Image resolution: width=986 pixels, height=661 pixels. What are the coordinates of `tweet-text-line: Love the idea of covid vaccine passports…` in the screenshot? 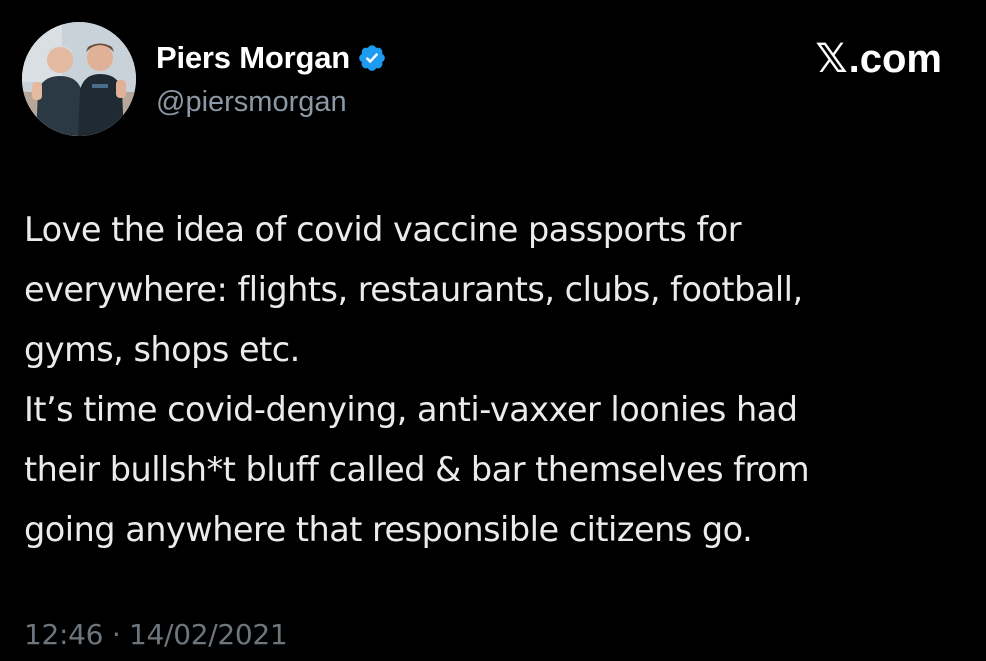 It's located at (383, 229).